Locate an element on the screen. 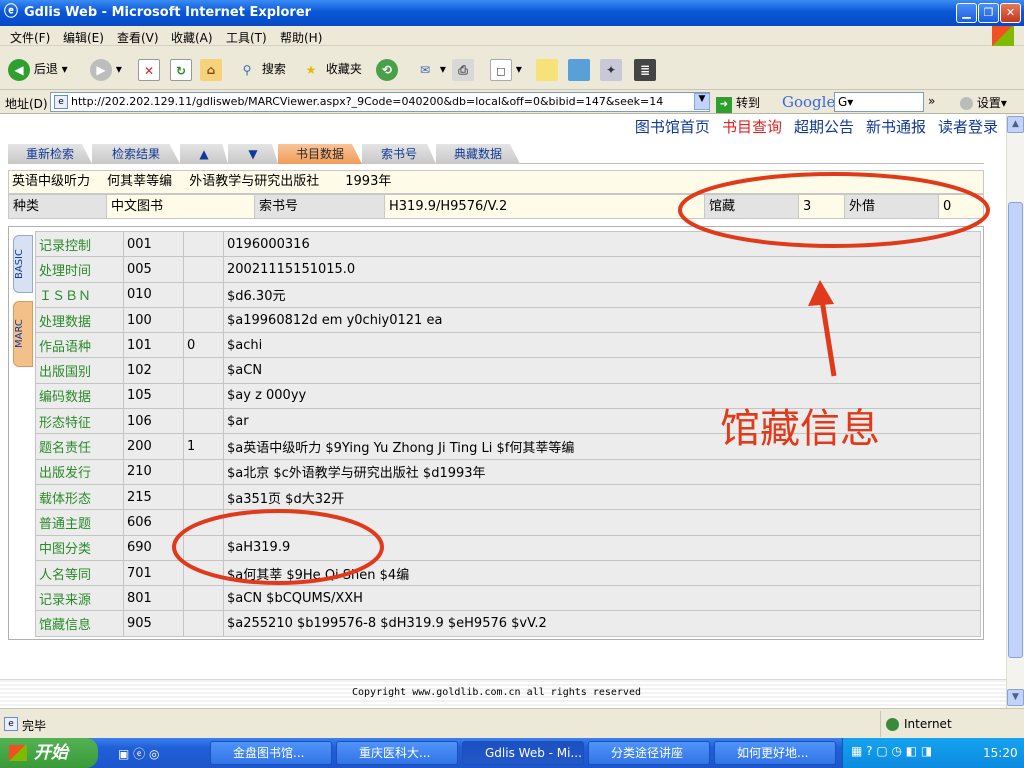  tab-new-search: 重新检索 is located at coordinates (50, 154).